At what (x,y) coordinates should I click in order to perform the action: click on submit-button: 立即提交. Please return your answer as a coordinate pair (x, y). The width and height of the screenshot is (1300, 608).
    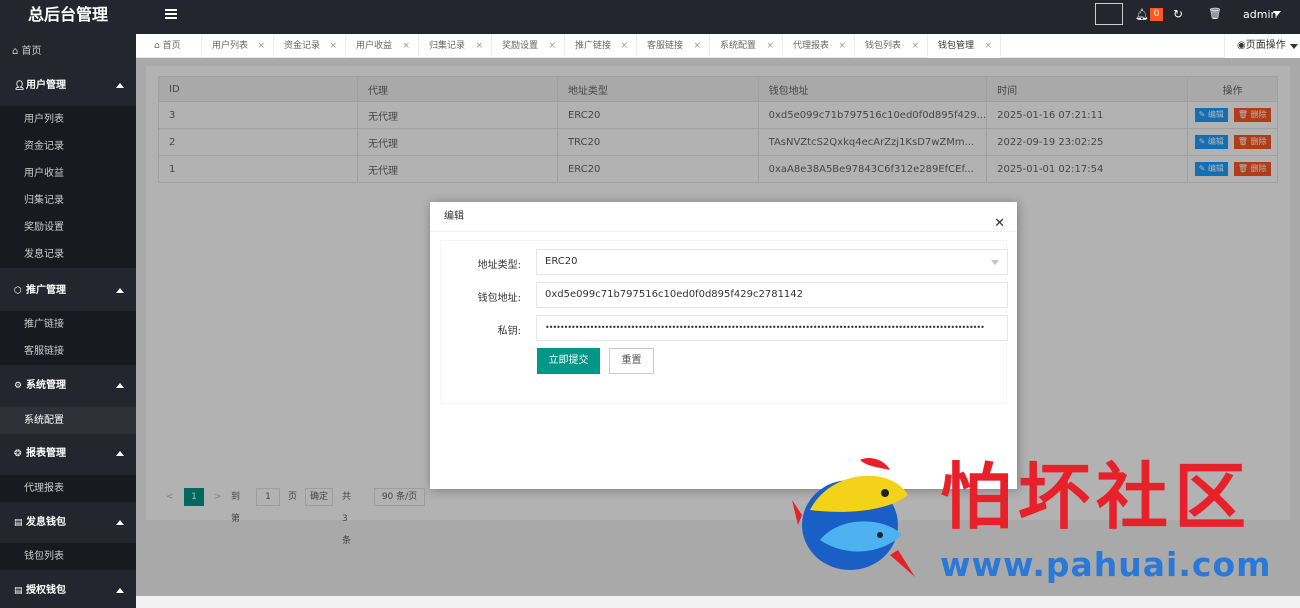
    Looking at the image, I should click on (568, 361).